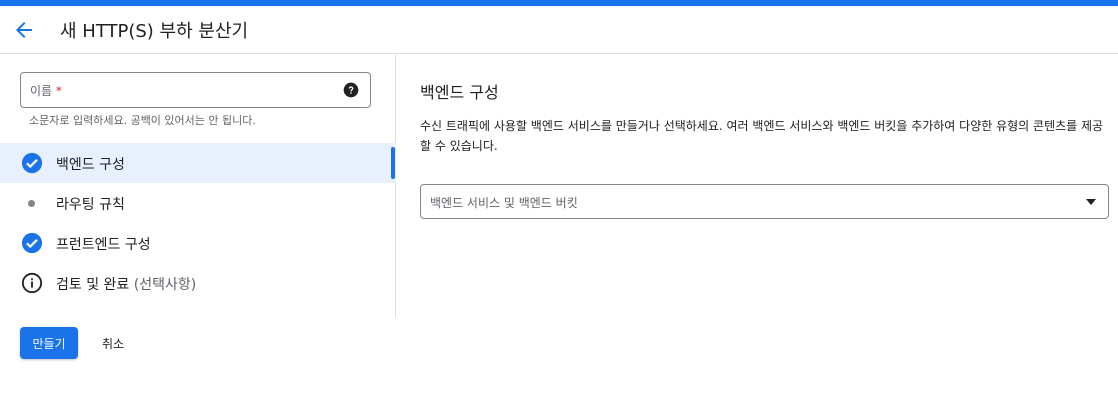 The width and height of the screenshot is (1118, 399). Describe the element at coordinates (113, 343) in the screenshot. I see `cancel-button: 취소` at that location.